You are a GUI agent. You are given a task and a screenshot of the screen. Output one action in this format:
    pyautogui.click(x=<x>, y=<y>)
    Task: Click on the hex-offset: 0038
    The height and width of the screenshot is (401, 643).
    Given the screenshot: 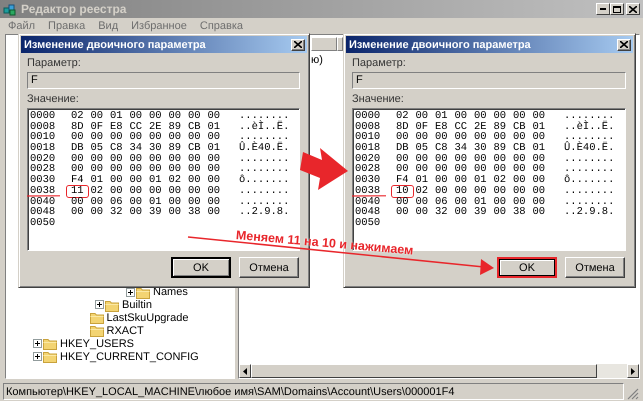 What is the action you would take?
    pyautogui.click(x=43, y=191)
    